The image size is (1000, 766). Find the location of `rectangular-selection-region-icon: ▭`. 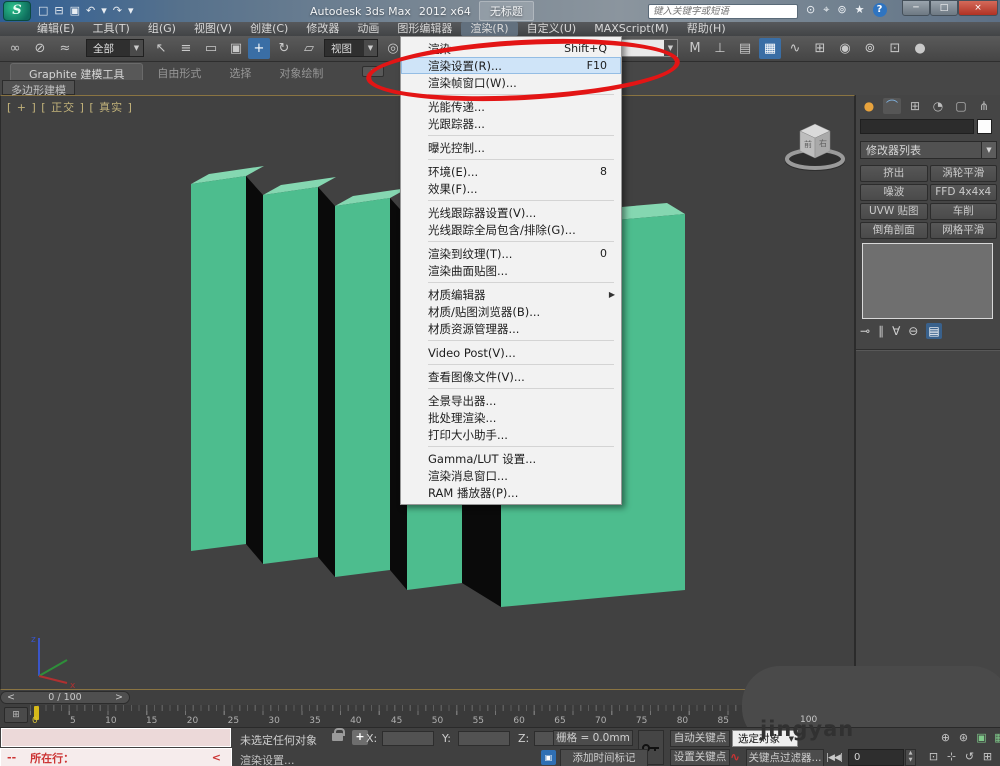

rectangular-selection-region-icon: ▭ is located at coordinates (211, 48).